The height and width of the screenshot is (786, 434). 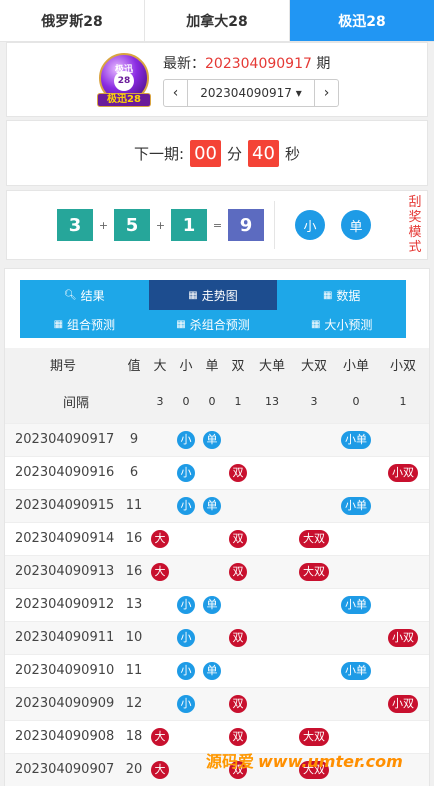 I want to click on row-issue: 202304090917, so click(x=63, y=439).